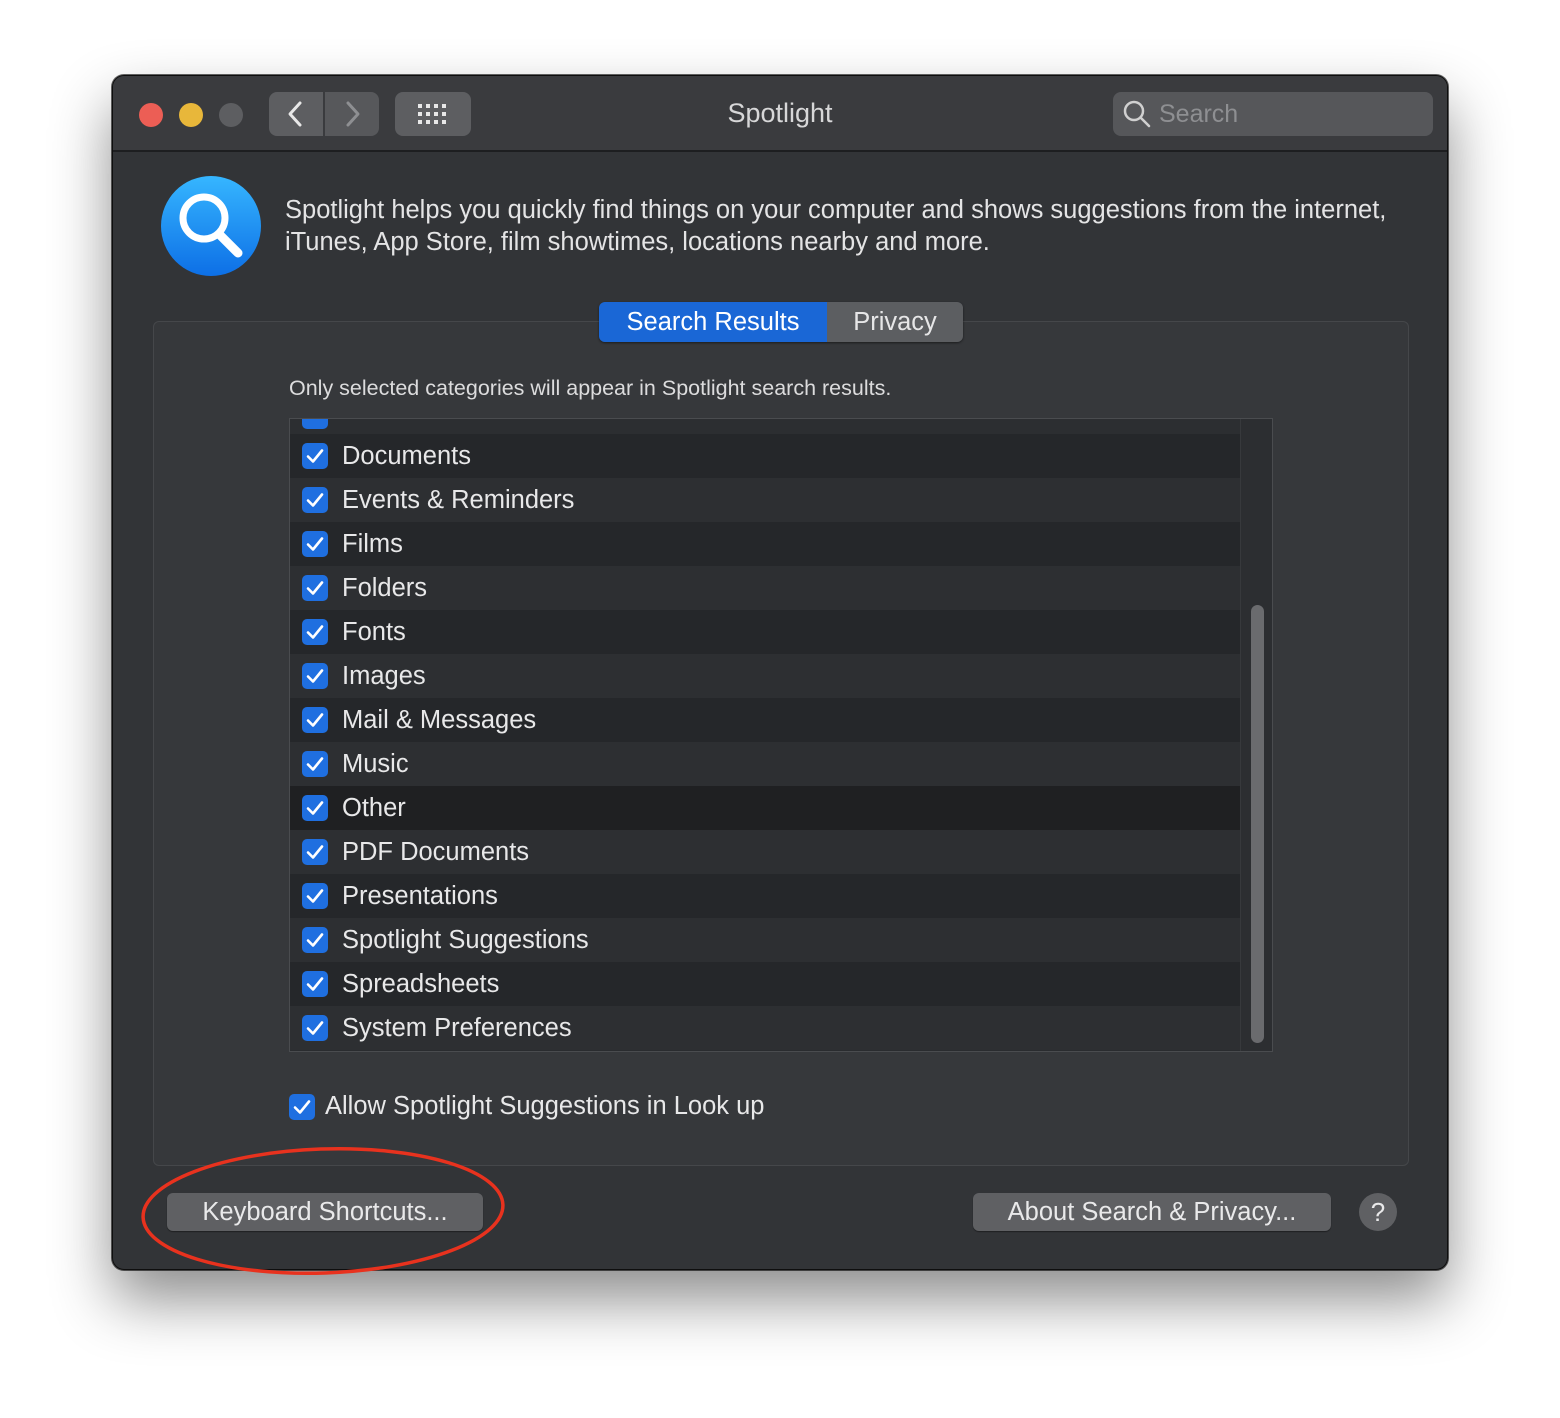 This screenshot has height=1418, width=1560. I want to click on category-label: Spotlight Suggestions, so click(465, 939).